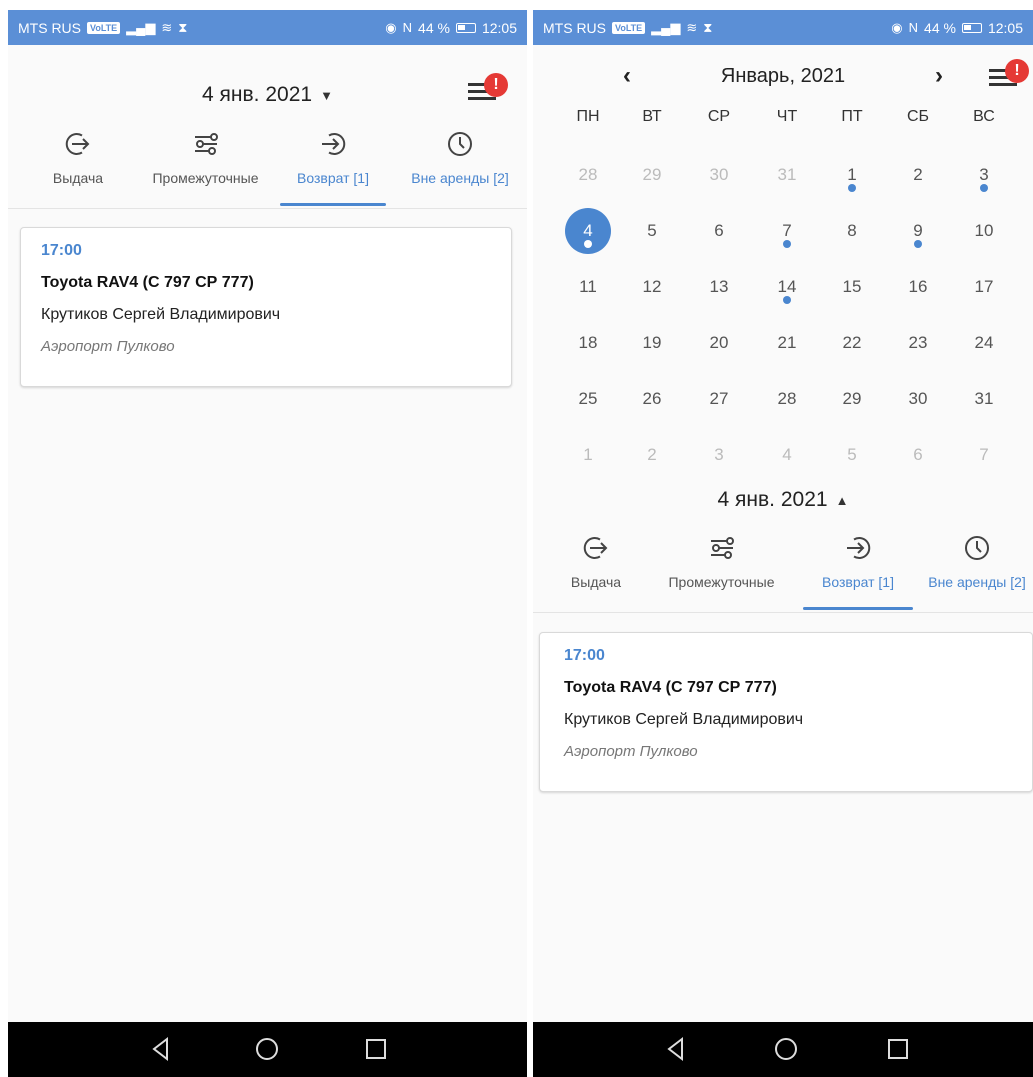  I want to click on route-icon, so click(722, 548).